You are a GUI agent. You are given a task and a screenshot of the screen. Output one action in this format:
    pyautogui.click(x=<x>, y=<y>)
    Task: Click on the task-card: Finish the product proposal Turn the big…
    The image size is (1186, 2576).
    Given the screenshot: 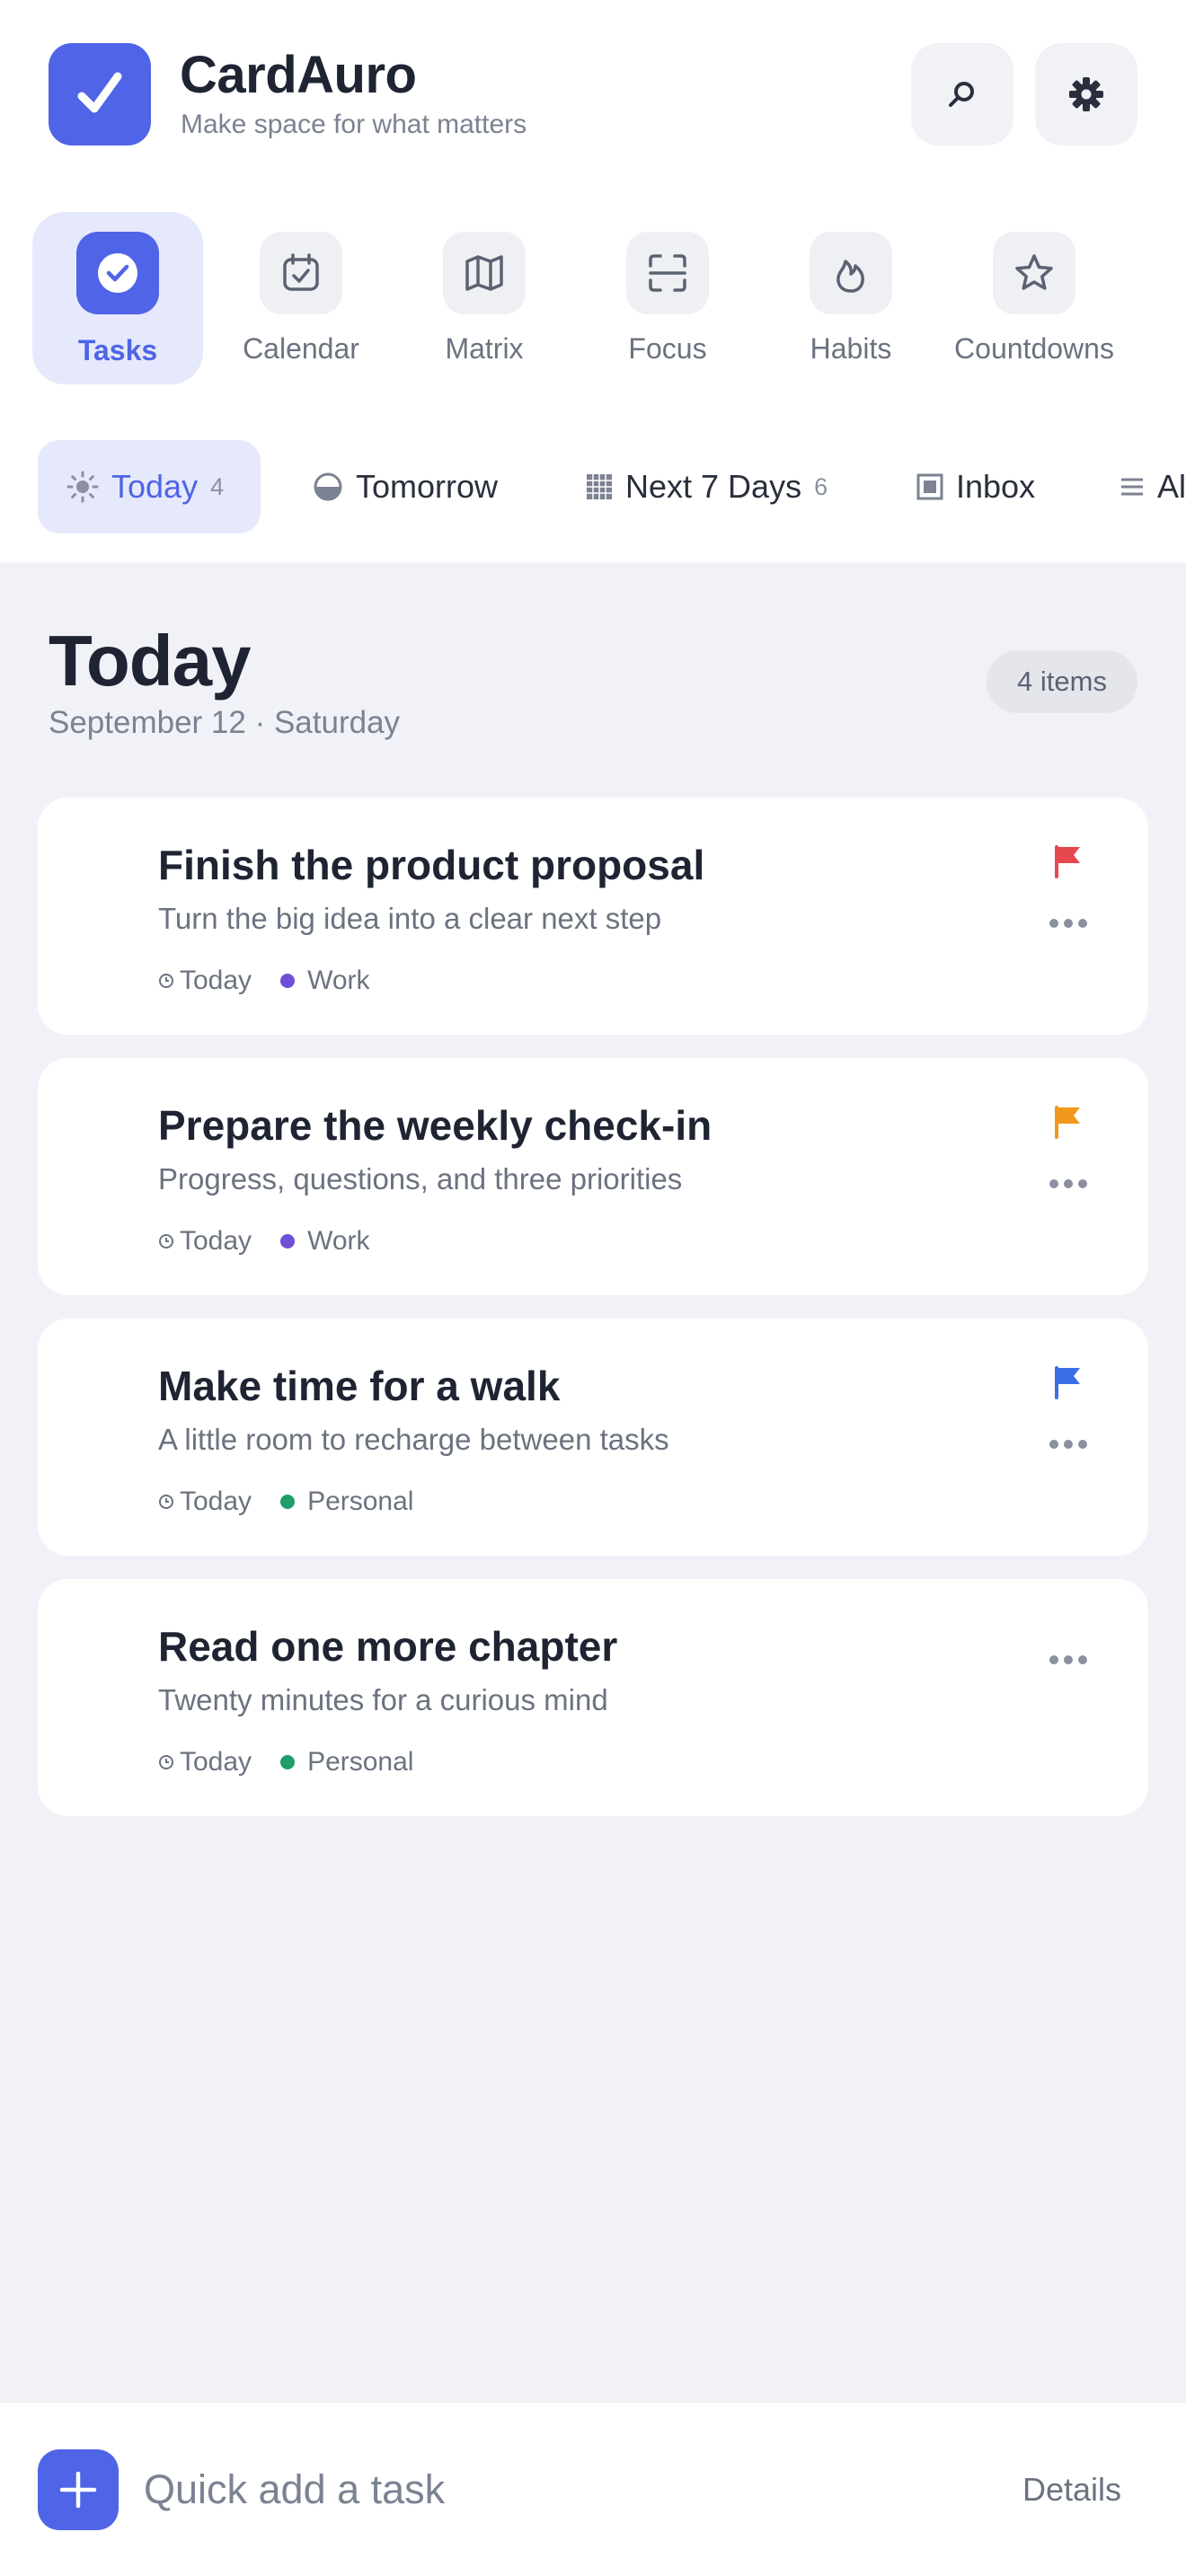 What is the action you would take?
    pyautogui.click(x=593, y=916)
    